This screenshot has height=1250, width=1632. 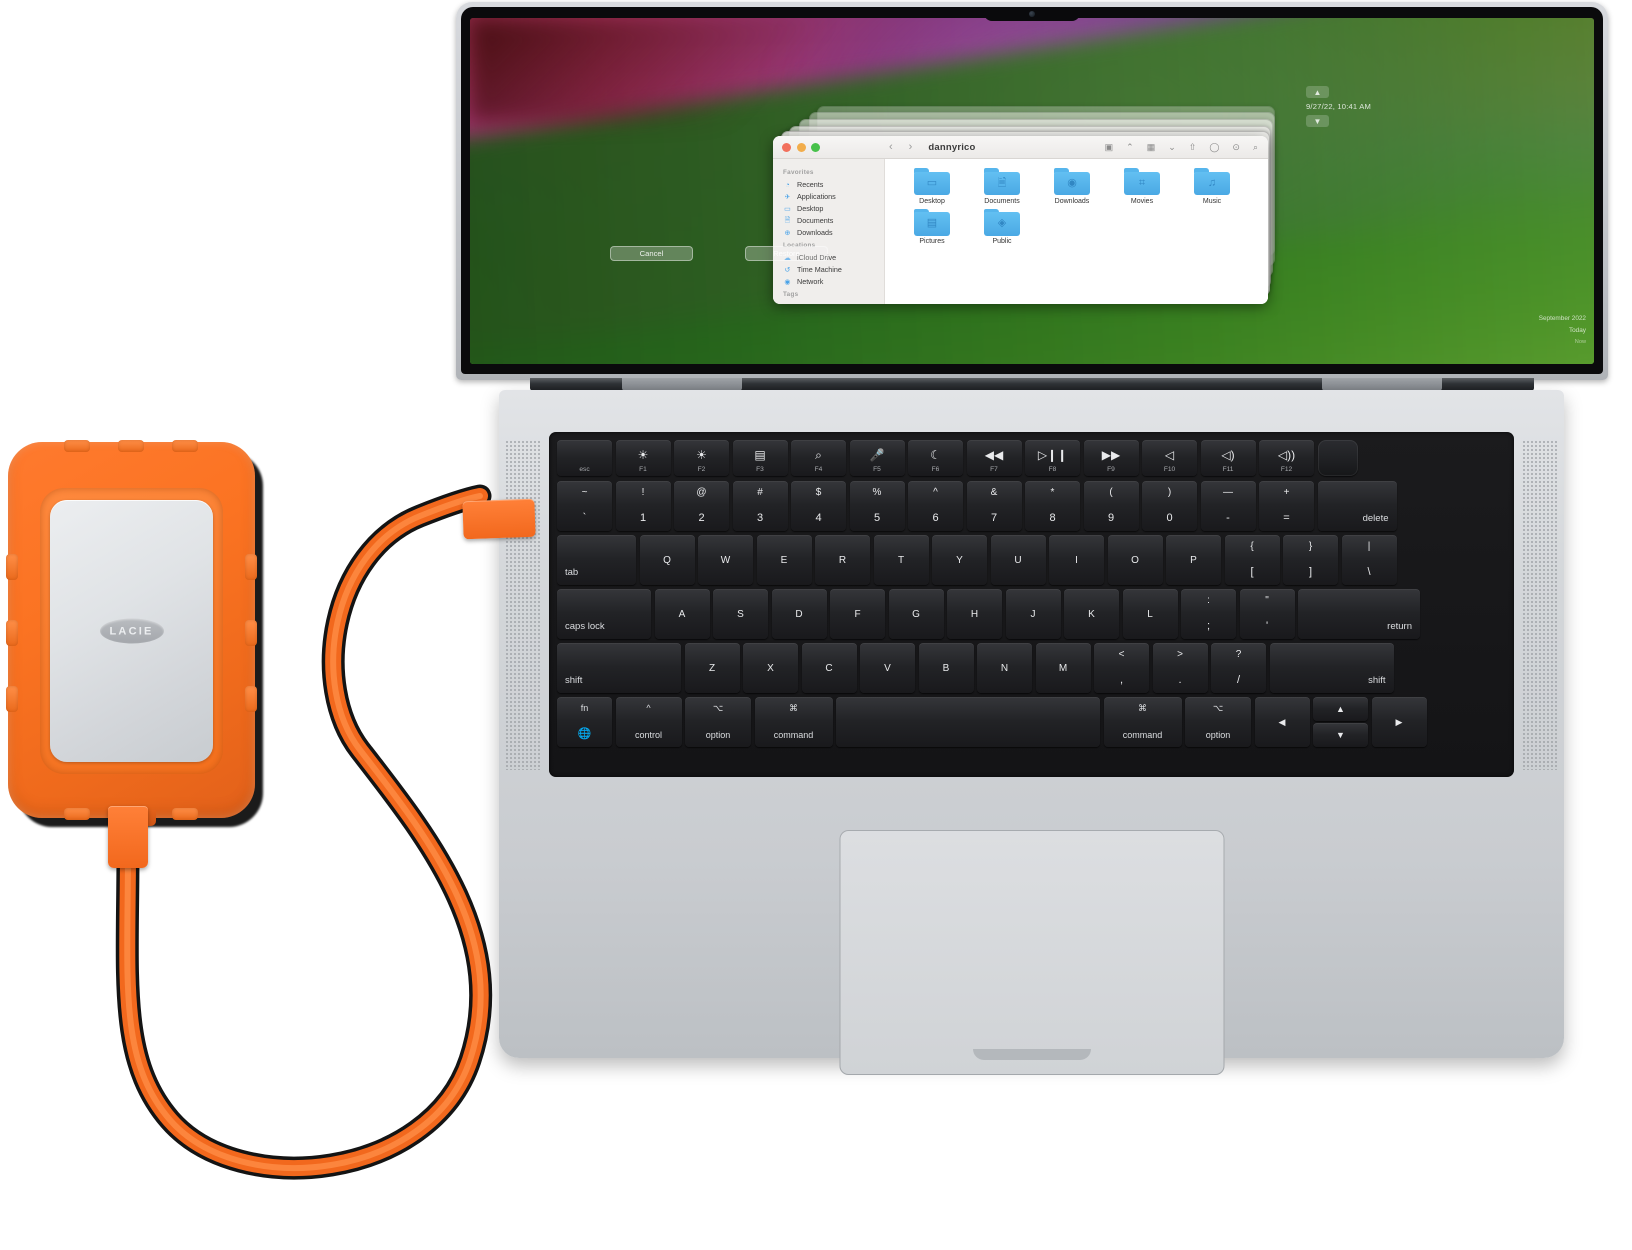 I want to click on key-equals: + =, so click(x=1286, y=506).